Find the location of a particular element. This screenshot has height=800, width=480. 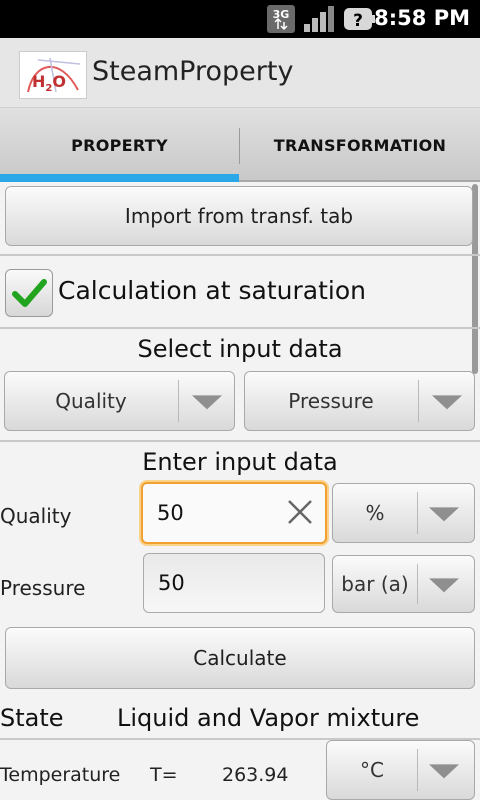

pressure-input-value: 50 is located at coordinates (171, 583).